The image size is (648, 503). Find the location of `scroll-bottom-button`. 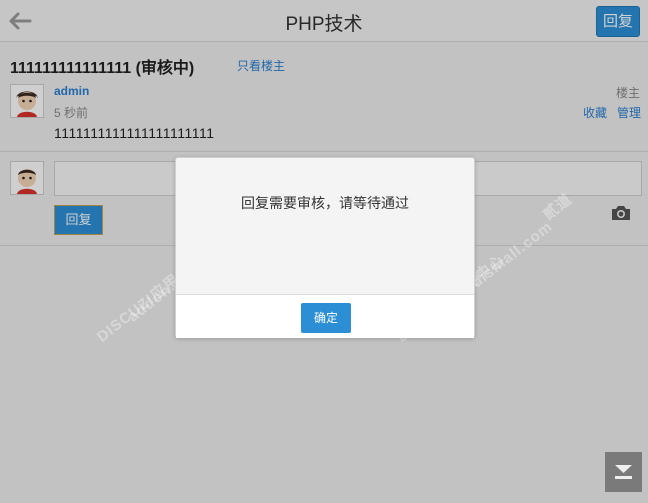

scroll-bottom-button is located at coordinates (623, 472).